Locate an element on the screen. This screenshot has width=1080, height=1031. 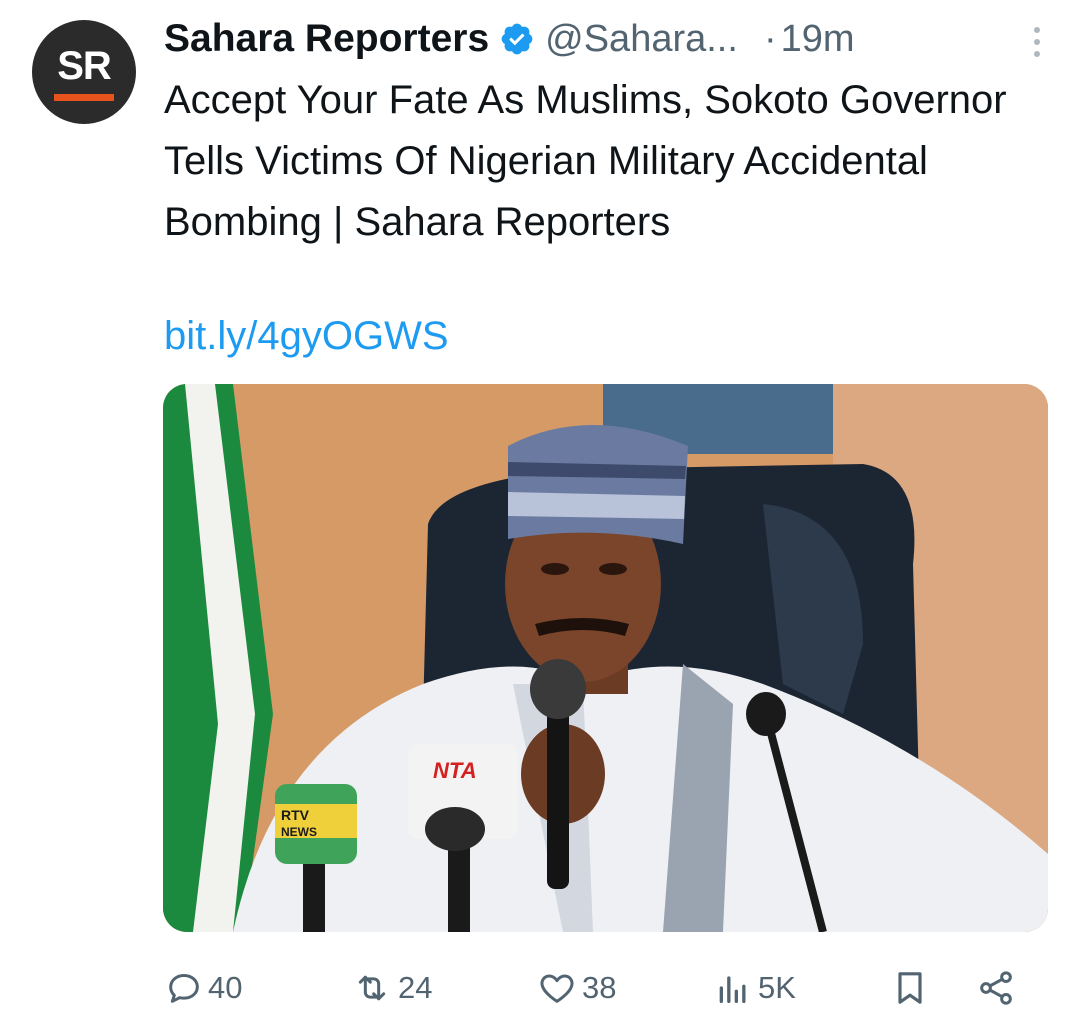
reply-button: 40 is located at coordinates (203, 988).